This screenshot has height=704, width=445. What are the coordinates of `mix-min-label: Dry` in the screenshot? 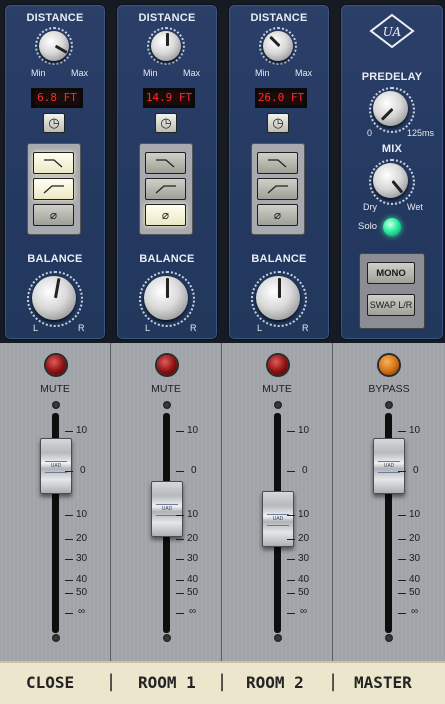 It's located at (370, 207).